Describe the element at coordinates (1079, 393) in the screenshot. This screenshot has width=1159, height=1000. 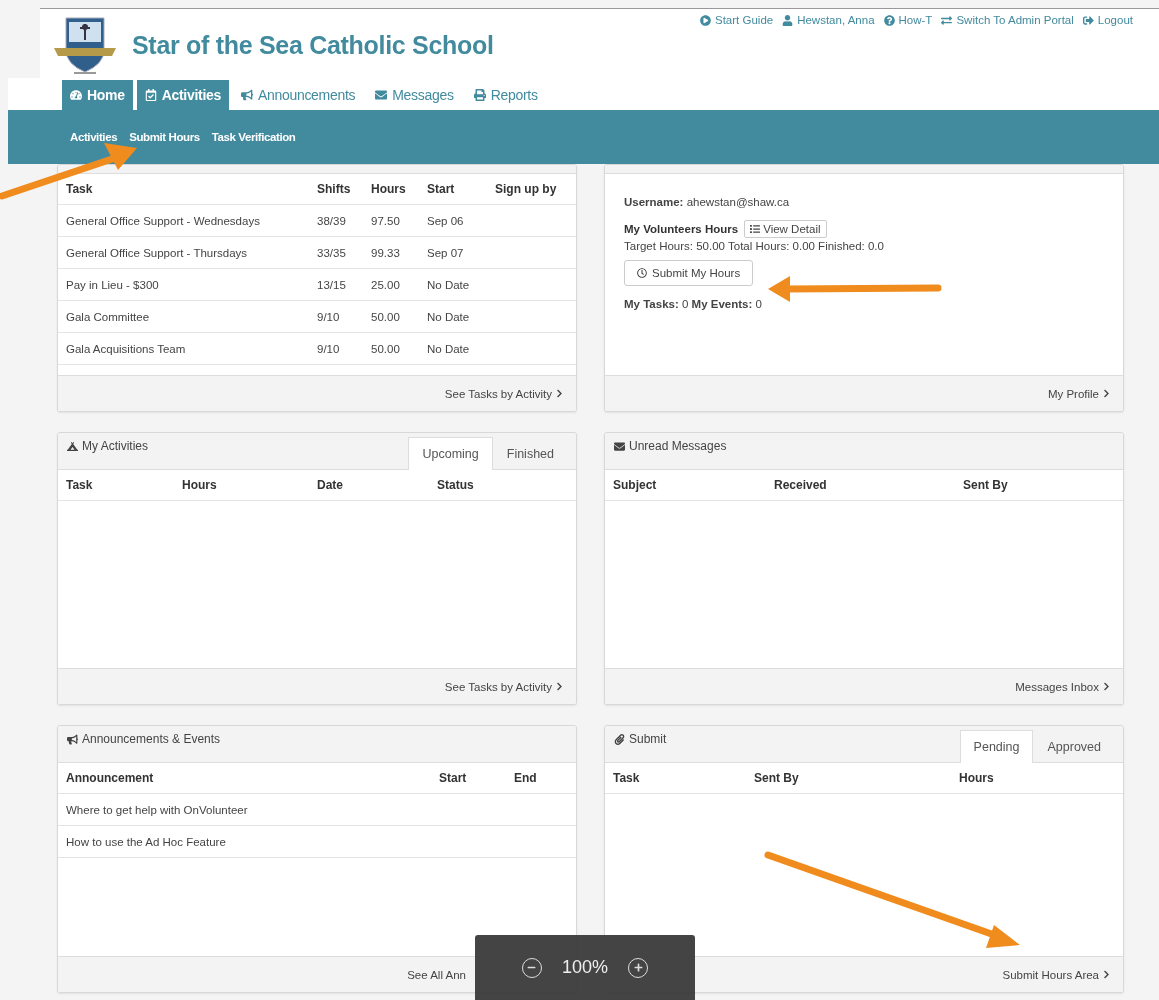
I see `footer-link: My Profile` at that location.